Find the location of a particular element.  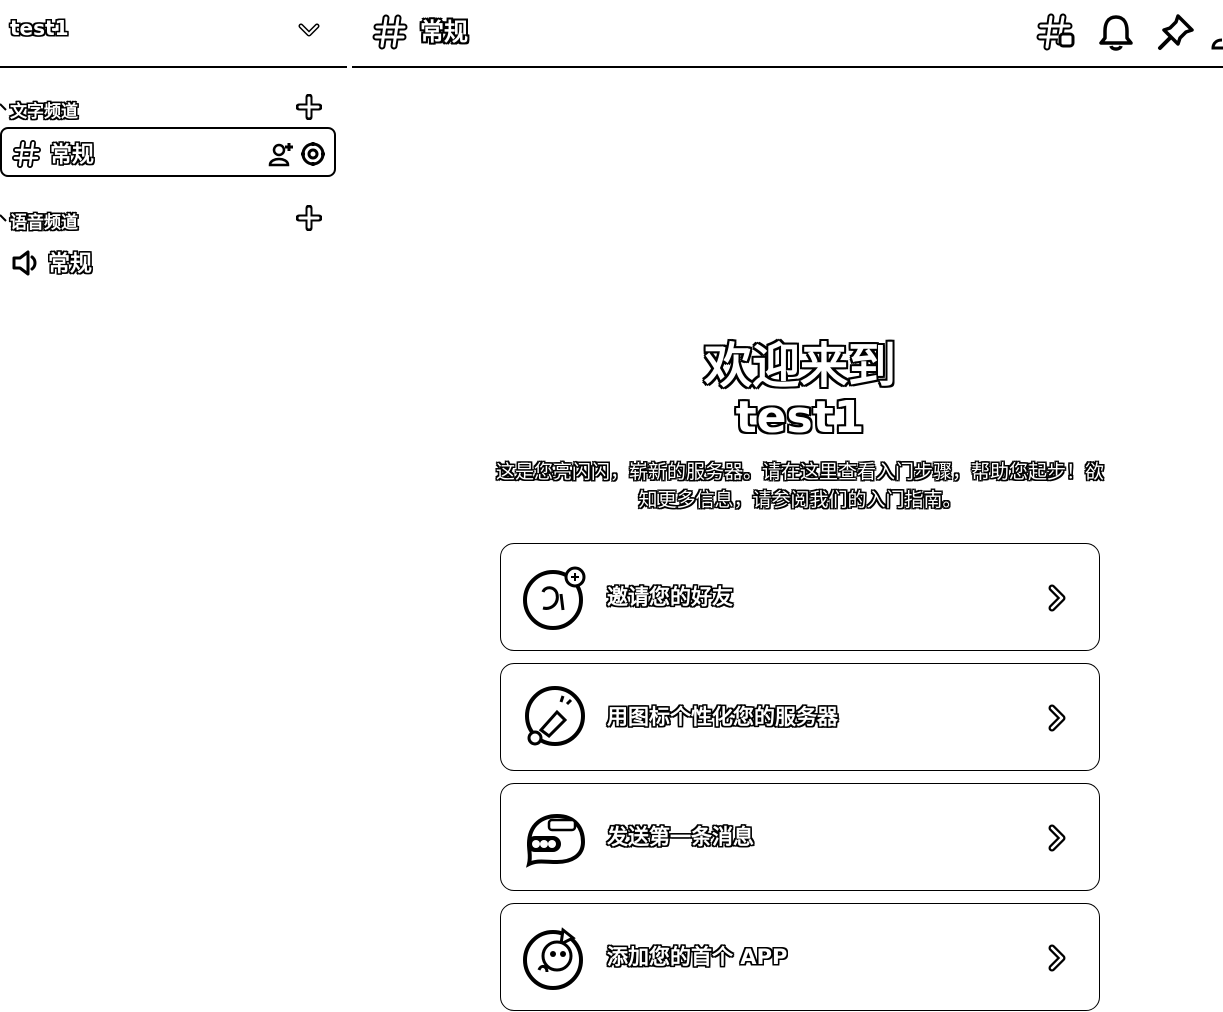

channel-title: 常规 is located at coordinates (444, 32).